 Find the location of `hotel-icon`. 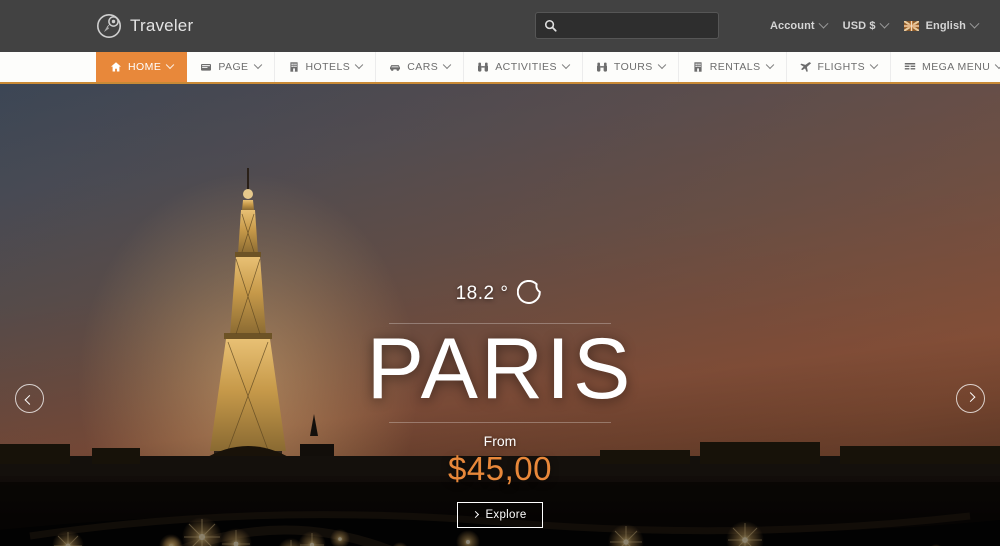

hotel-icon is located at coordinates (293, 67).